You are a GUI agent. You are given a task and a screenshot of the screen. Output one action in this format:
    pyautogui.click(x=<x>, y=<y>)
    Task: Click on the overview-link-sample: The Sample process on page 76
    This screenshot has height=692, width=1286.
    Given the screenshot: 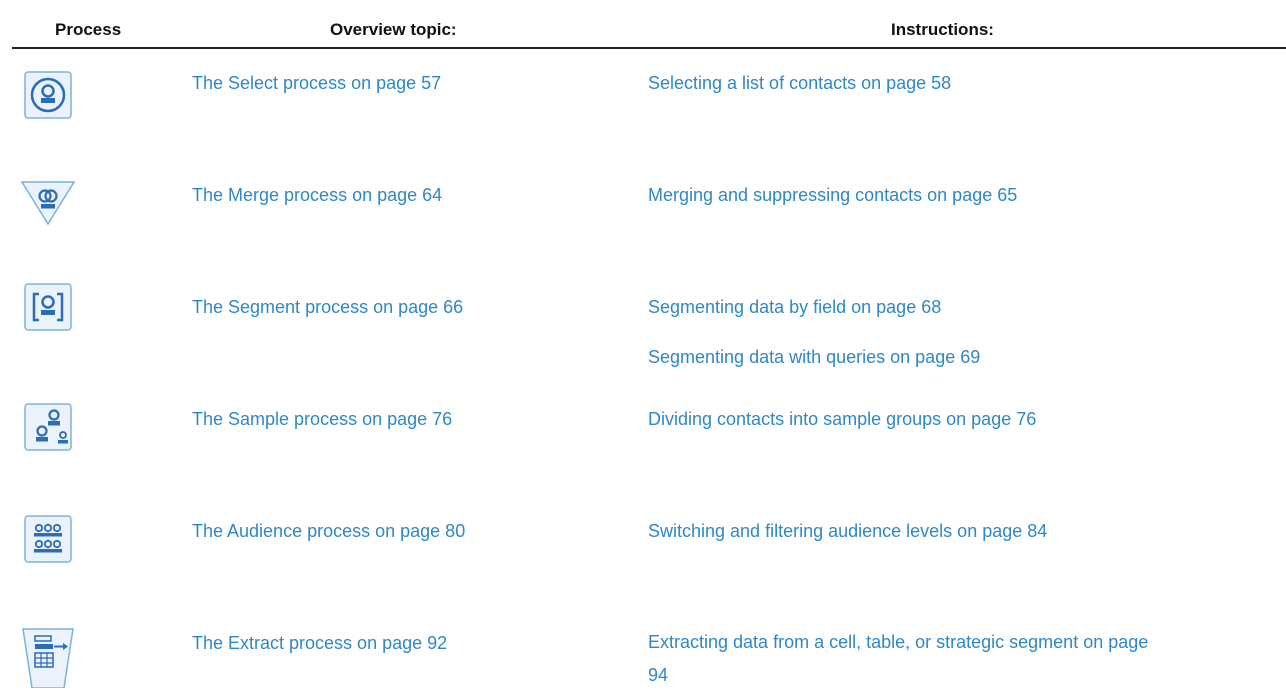 What is the action you would take?
    pyautogui.click(x=322, y=419)
    